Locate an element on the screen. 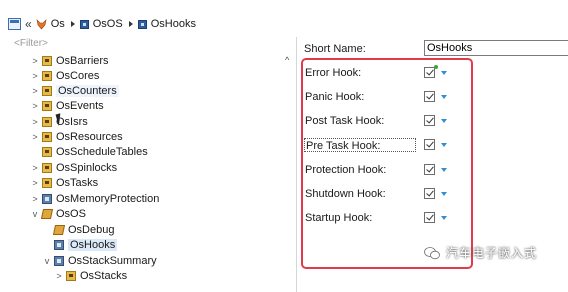 The image size is (568, 292). tree-item-label: OsTasks is located at coordinates (77, 182).